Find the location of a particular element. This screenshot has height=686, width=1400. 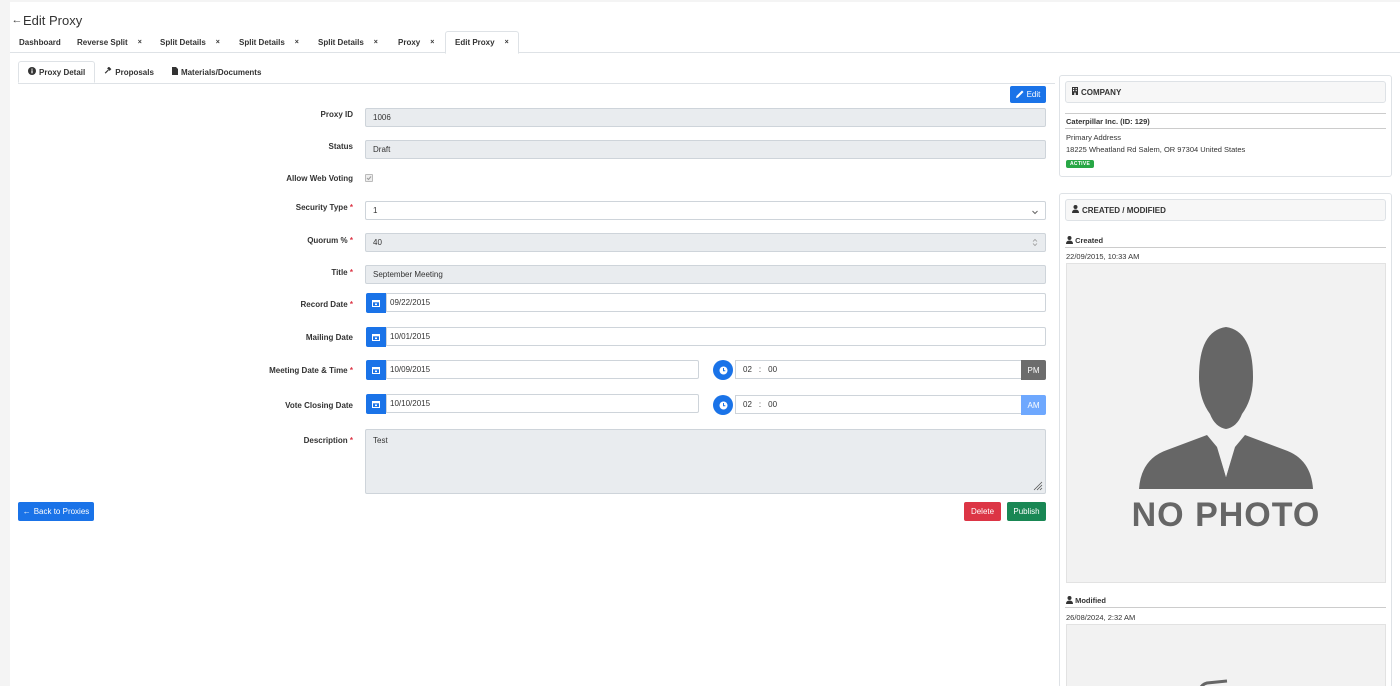

tab-reverse-split: Reverse Split × is located at coordinates (109, 42).